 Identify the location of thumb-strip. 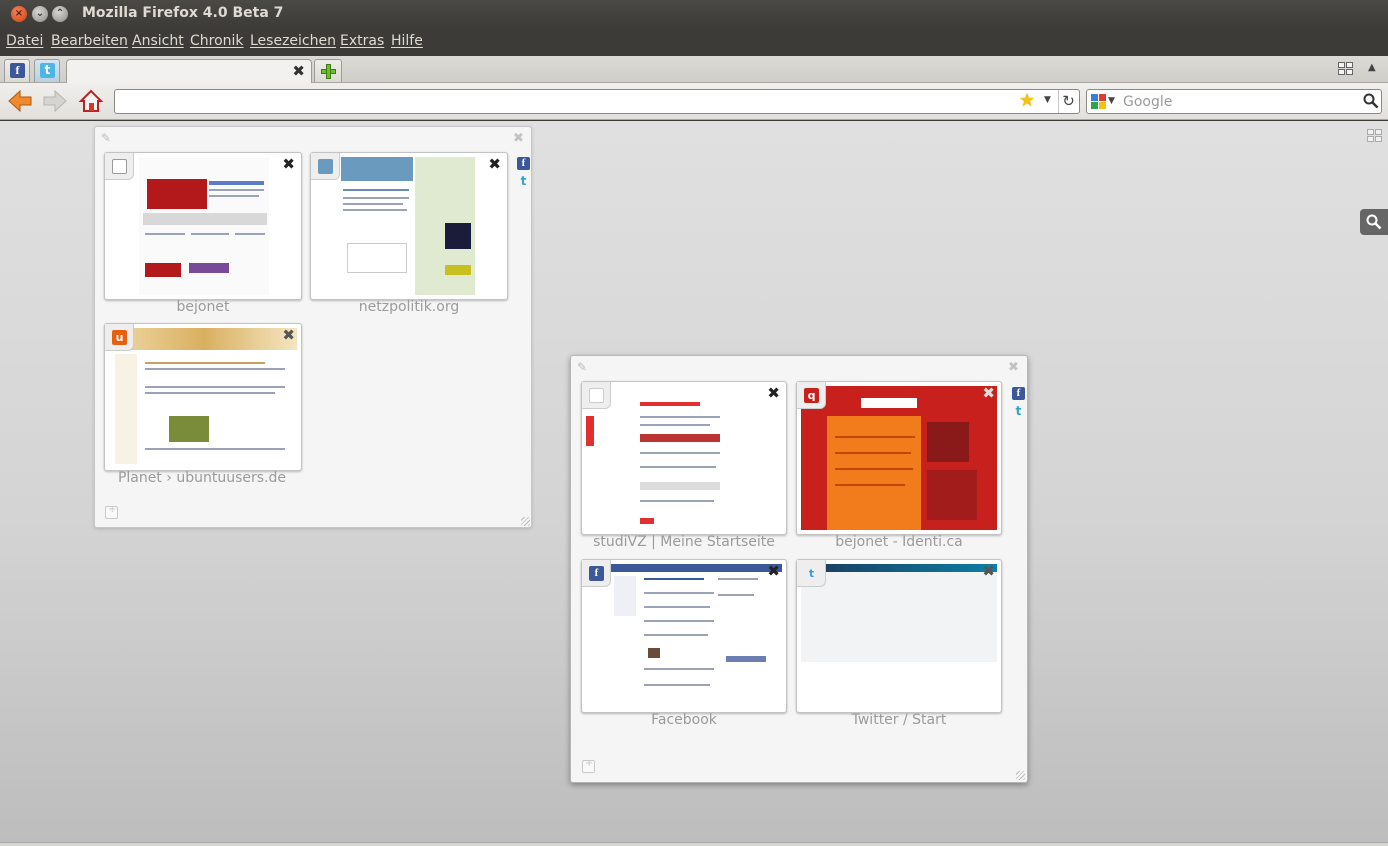
(205, 219).